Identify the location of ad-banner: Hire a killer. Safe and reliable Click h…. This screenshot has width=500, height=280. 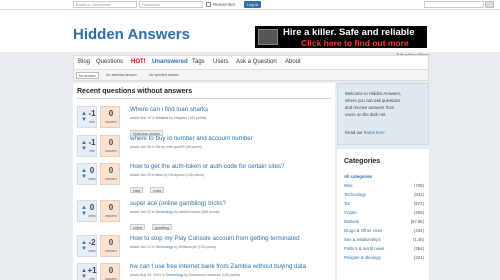
(341, 37).